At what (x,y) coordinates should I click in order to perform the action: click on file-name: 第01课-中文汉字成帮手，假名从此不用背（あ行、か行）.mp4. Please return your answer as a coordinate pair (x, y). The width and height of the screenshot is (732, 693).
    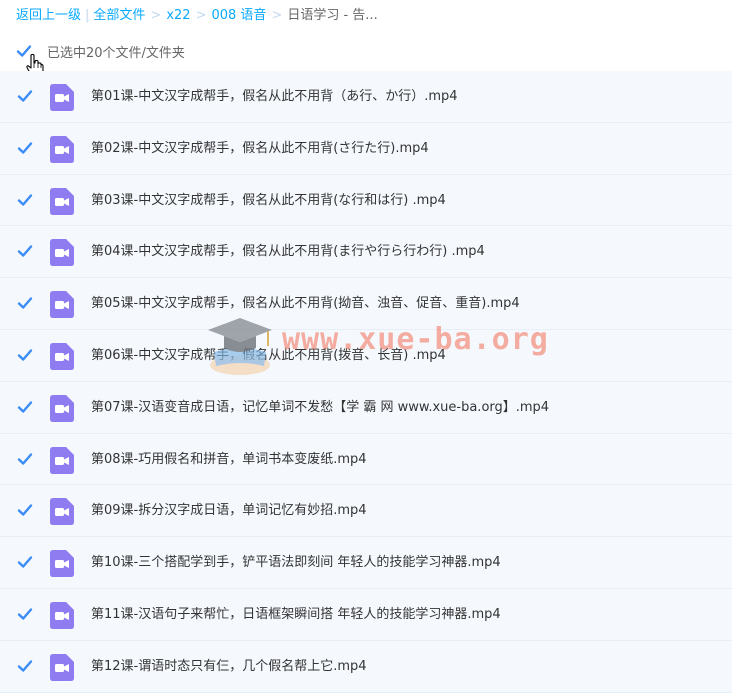
    Looking at the image, I should click on (274, 97).